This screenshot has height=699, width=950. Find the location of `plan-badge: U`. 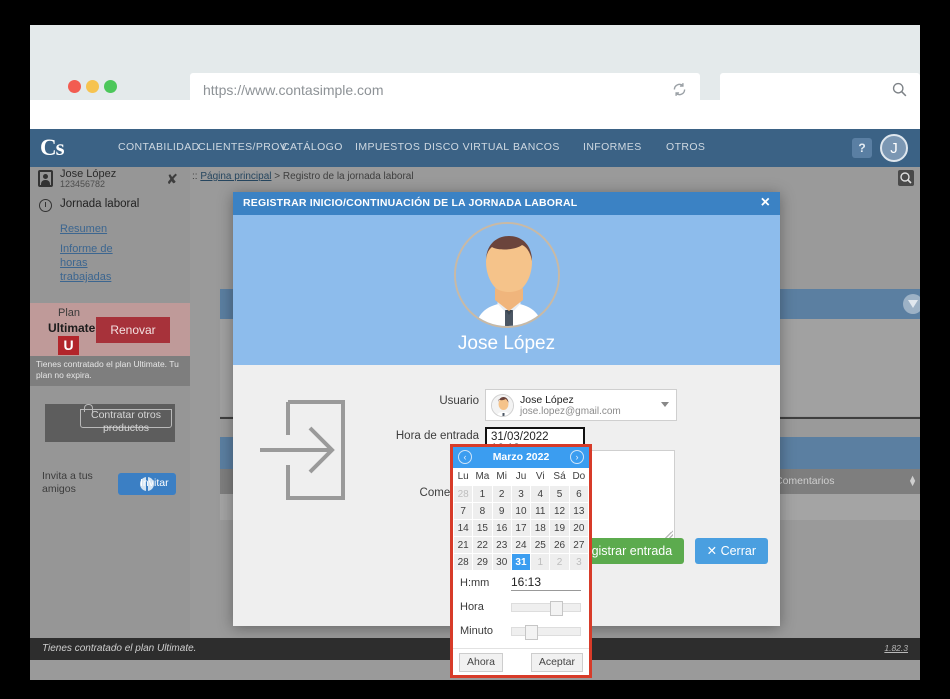

plan-badge: U is located at coordinates (68, 345).